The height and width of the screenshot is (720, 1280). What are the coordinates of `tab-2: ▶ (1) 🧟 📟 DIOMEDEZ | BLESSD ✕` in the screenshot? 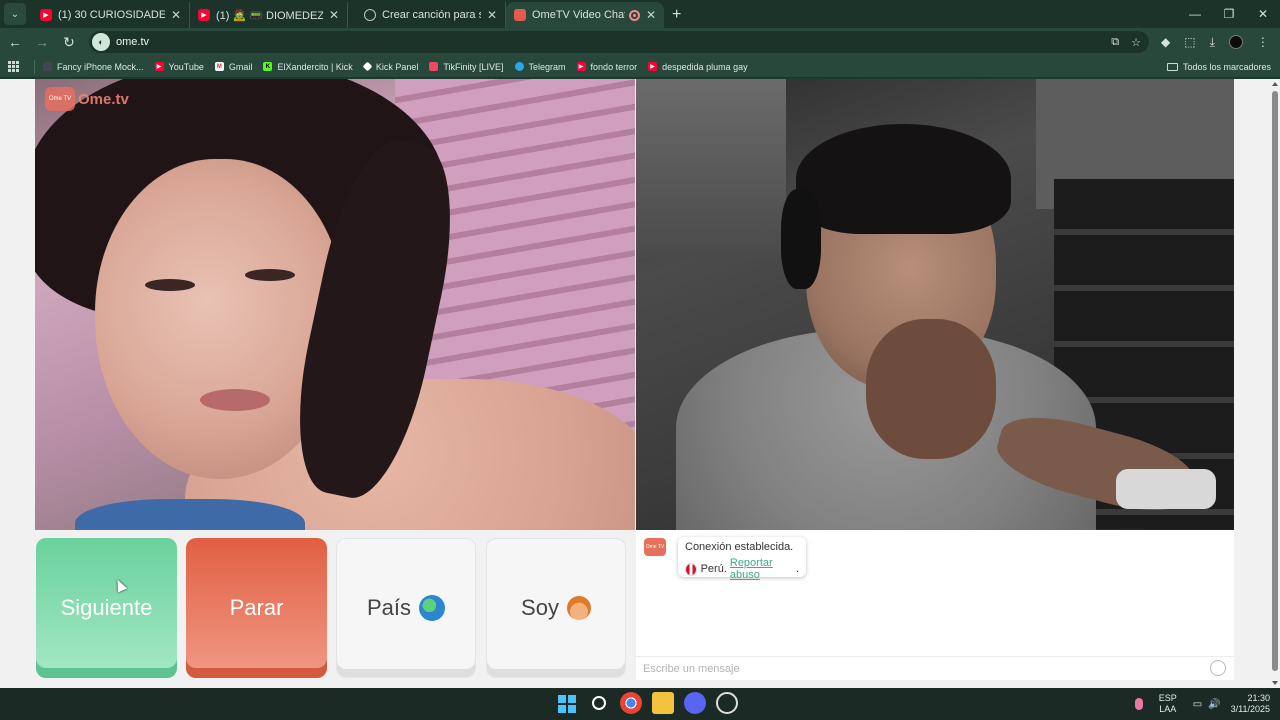 It's located at (269, 15).